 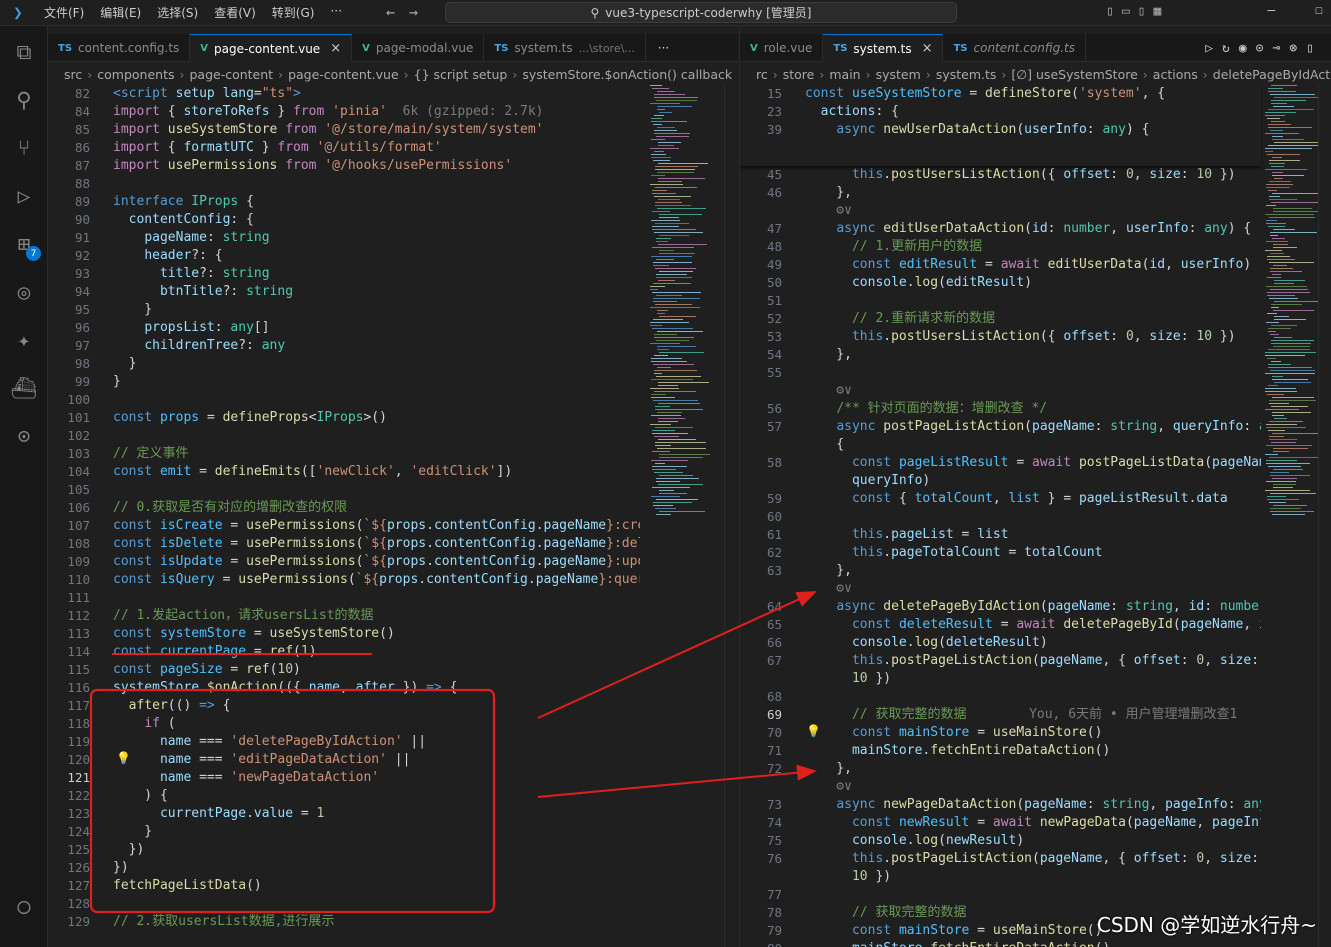 I want to click on right-scrollbar, so click(x=1324, y=516).